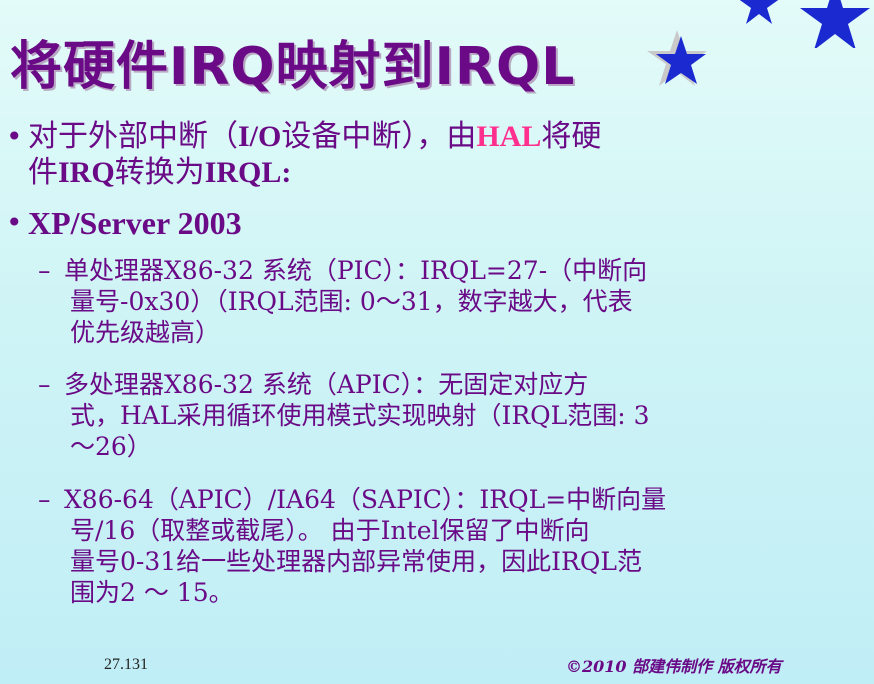  I want to click on bullet-xp-server: • XP/Server 2003, so click(124, 223).